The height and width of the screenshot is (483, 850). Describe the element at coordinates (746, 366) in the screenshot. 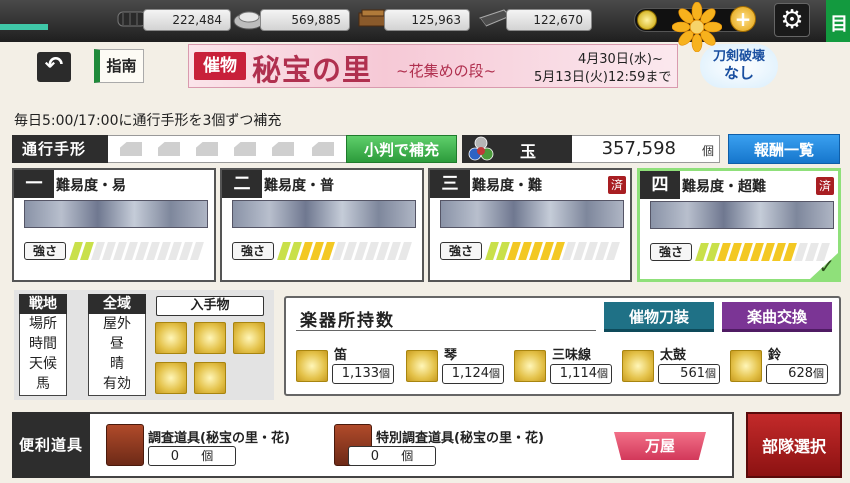

I see `bell-icon` at that location.